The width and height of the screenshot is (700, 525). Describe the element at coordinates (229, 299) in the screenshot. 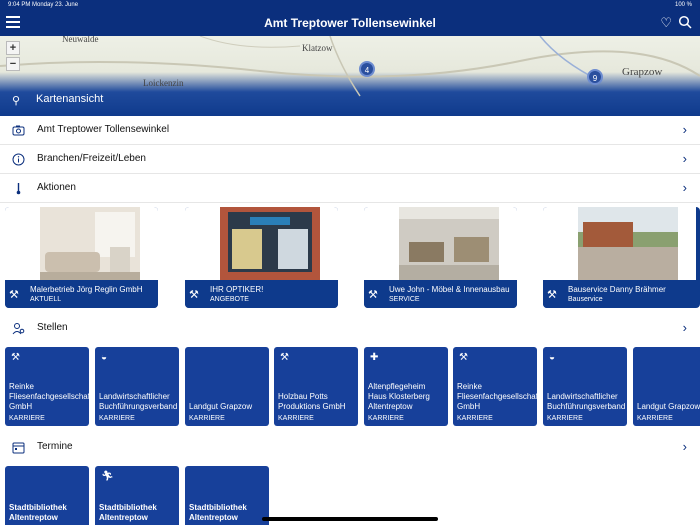

I see `featured-category: ANGEBOTE` at that location.